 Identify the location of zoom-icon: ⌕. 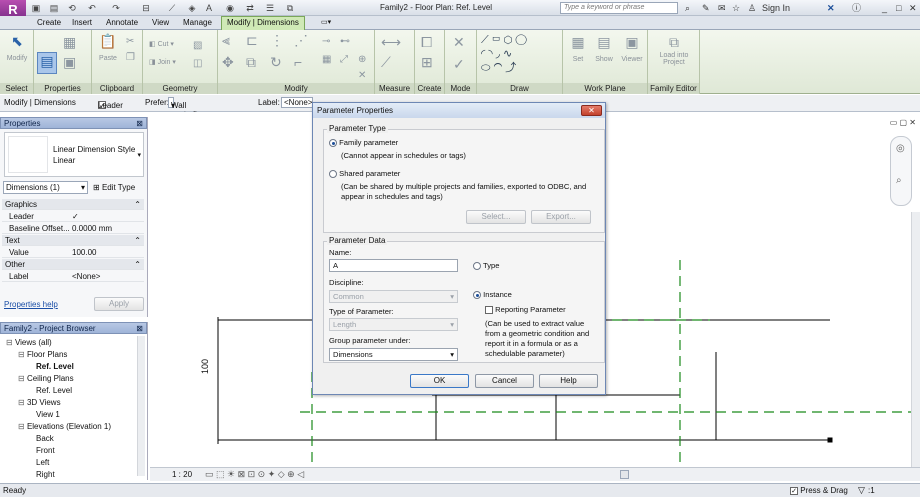
(899, 180).